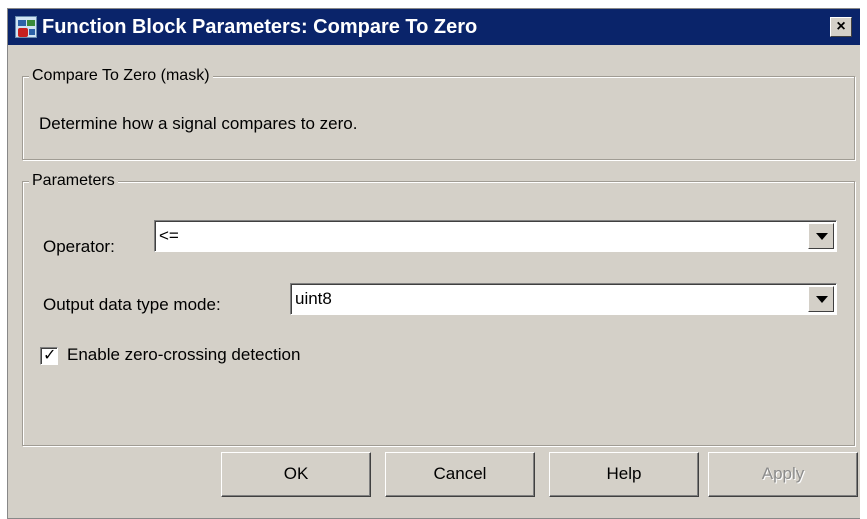  Describe the element at coordinates (563, 299) in the screenshot. I see `output-data-type-dropdown: uint8` at that location.